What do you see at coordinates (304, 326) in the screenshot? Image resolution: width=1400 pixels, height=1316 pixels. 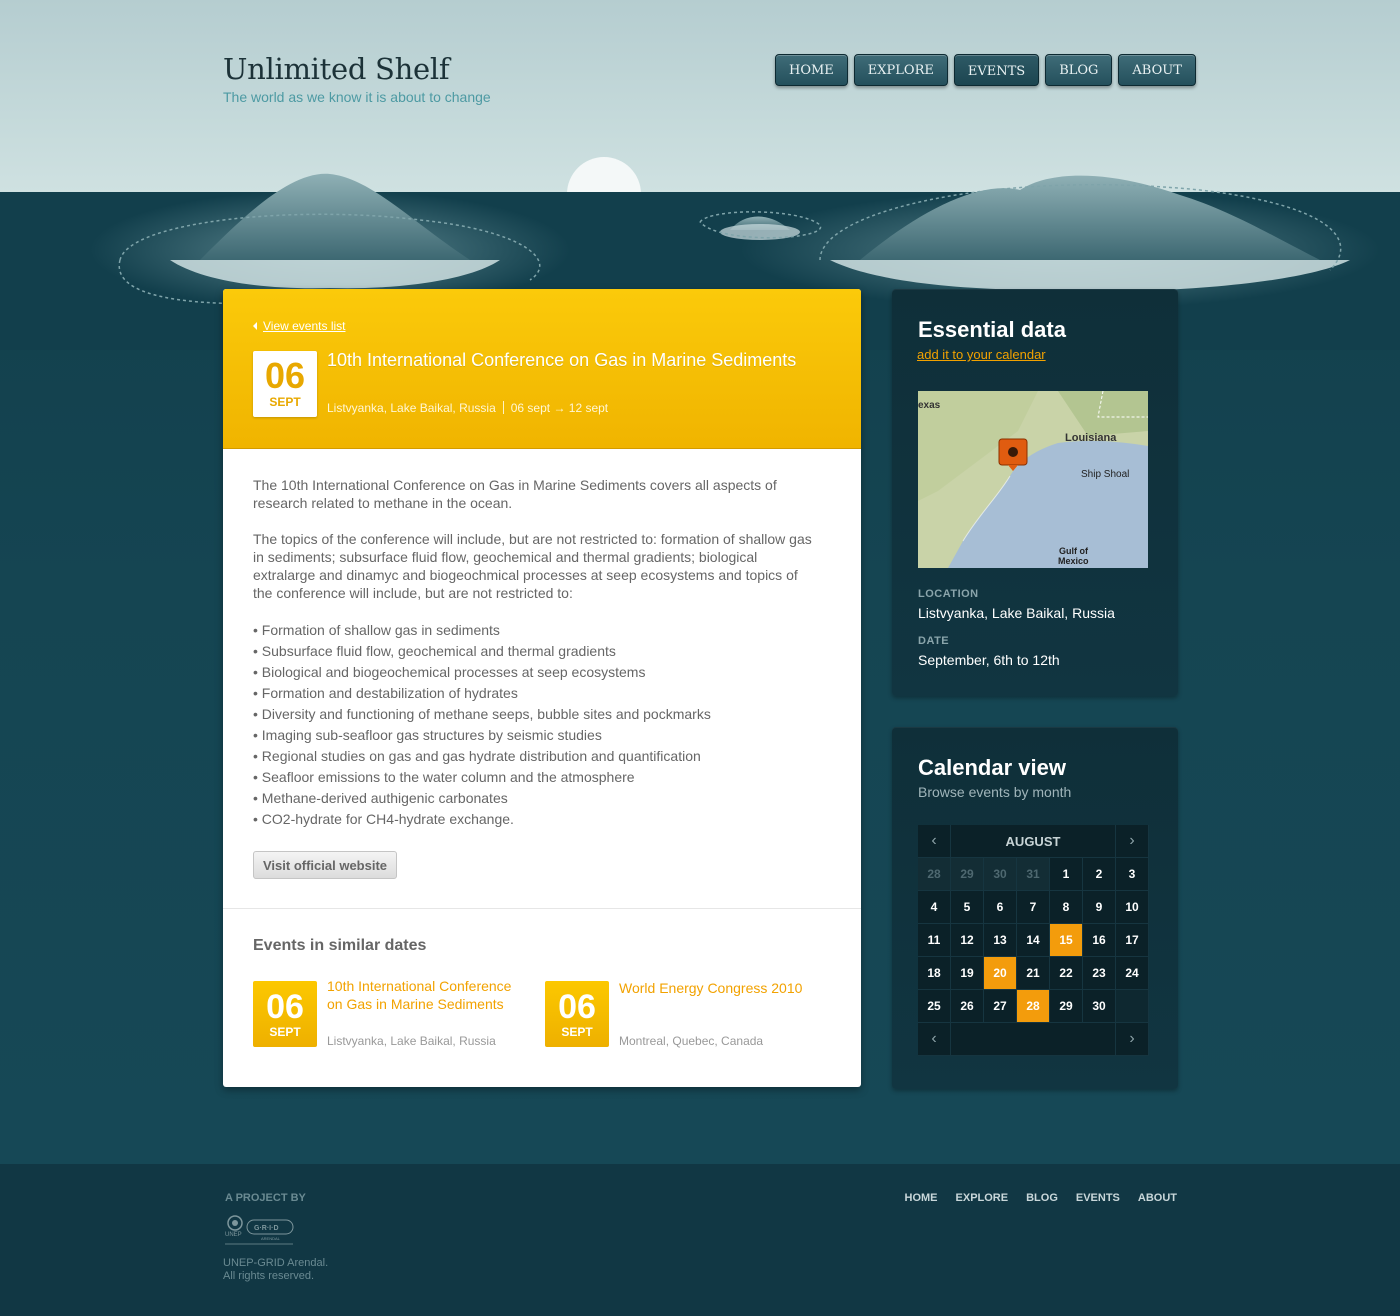 I see `back-link-label: View events list` at bounding box center [304, 326].